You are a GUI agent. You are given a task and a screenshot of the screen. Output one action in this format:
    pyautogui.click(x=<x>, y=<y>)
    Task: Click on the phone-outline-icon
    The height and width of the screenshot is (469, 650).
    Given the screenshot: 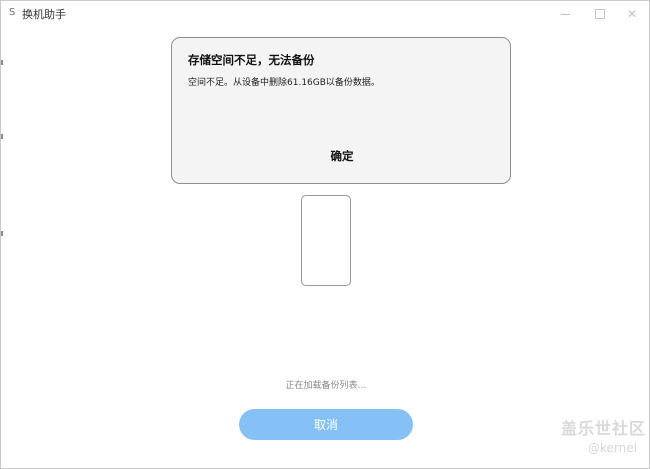 What is the action you would take?
    pyautogui.click(x=326, y=240)
    